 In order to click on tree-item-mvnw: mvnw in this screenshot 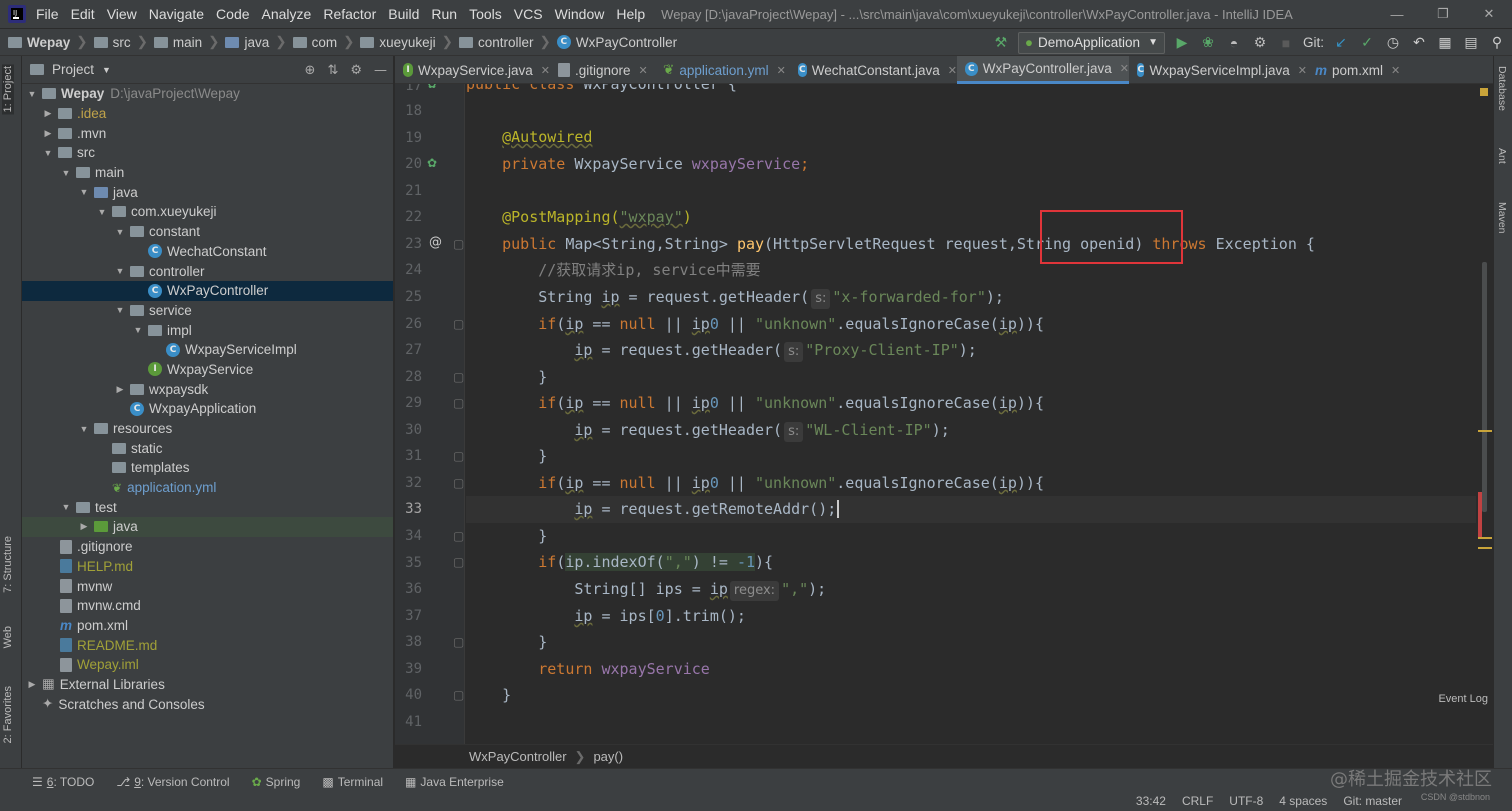, I will do `click(207, 586)`.